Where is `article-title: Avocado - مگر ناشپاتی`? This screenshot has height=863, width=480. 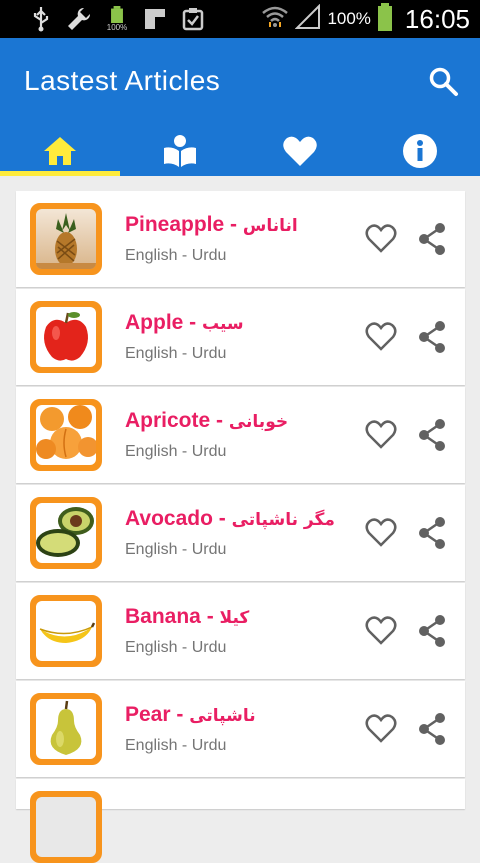 article-title: Avocado - مگر ناشپاتی is located at coordinates (230, 519).